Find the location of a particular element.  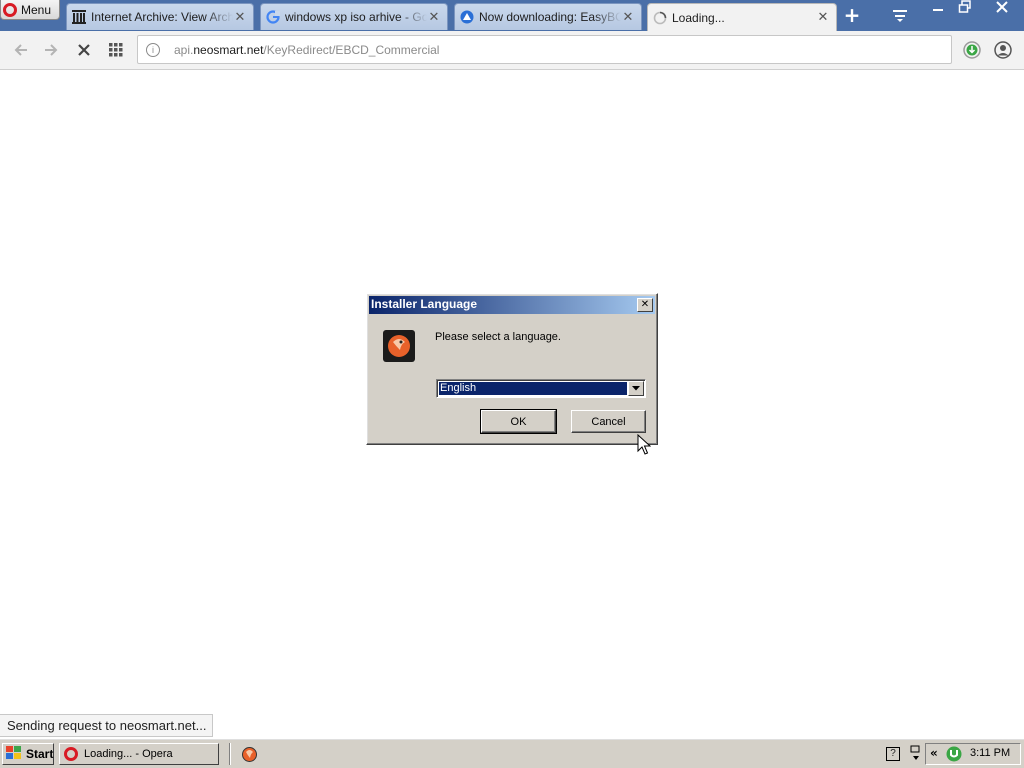

archive-icon is located at coordinates (79, 17).